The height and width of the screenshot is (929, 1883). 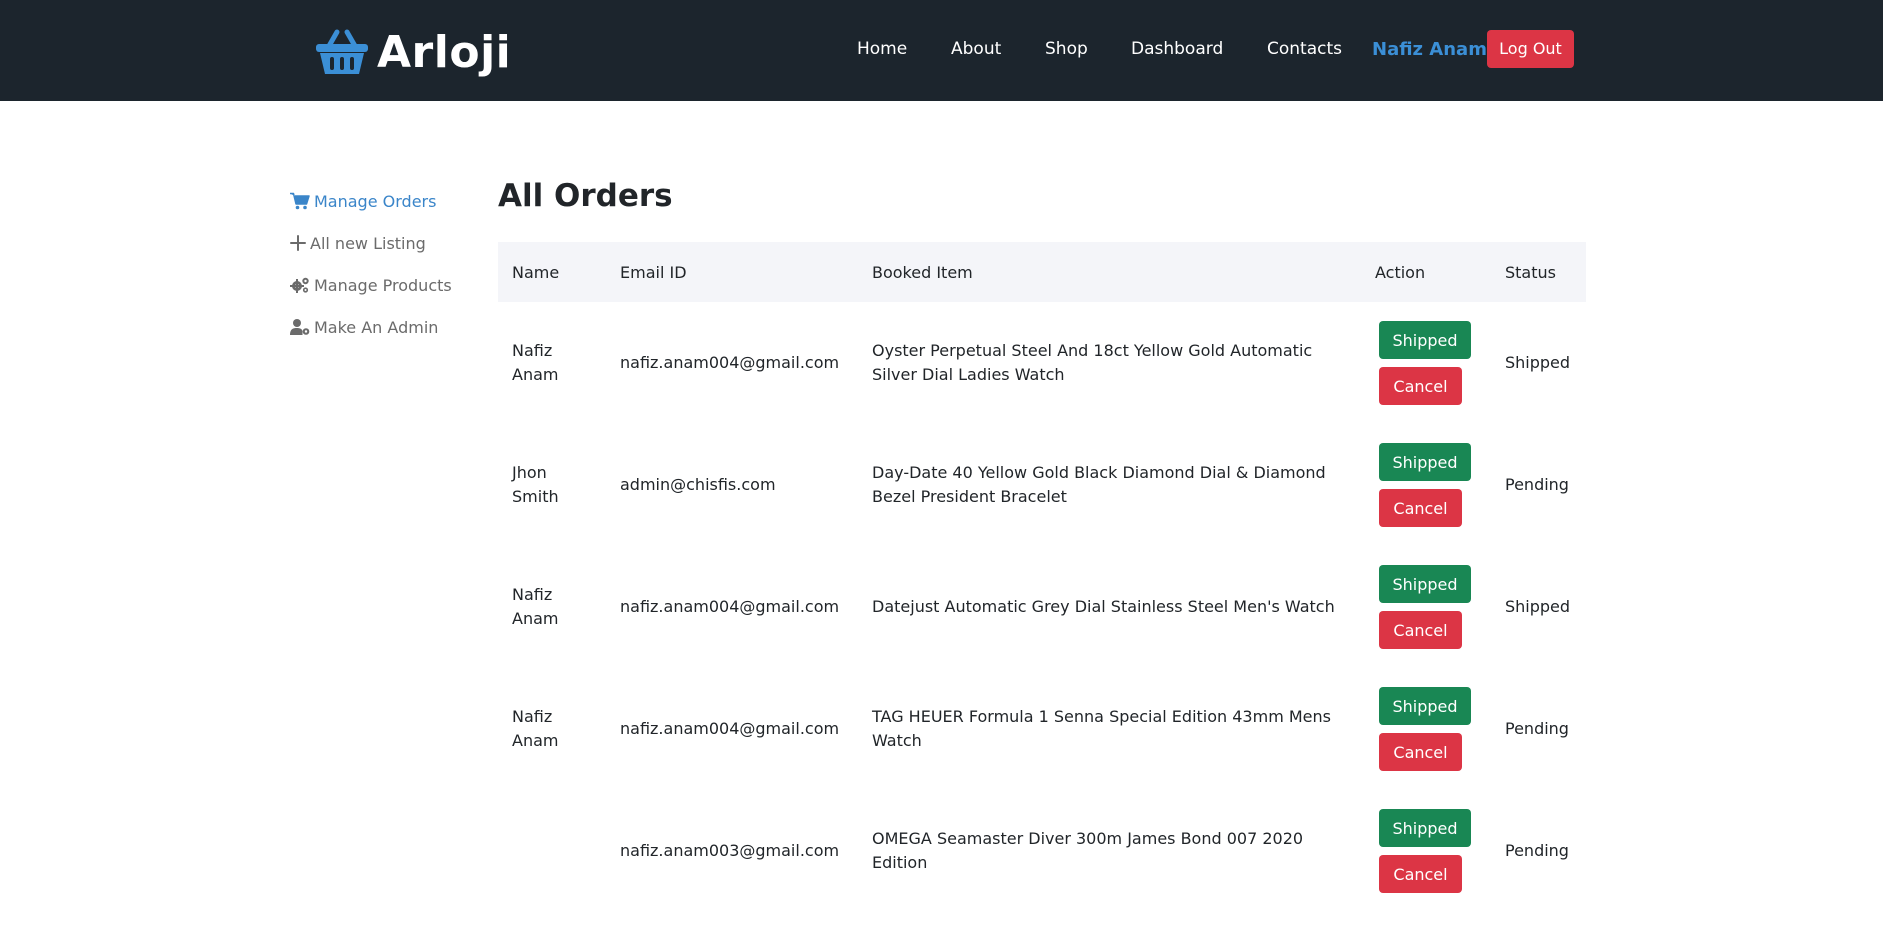 I want to click on sidebar-item-make-an-admin: Make An Admin, so click(x=385, y=327).